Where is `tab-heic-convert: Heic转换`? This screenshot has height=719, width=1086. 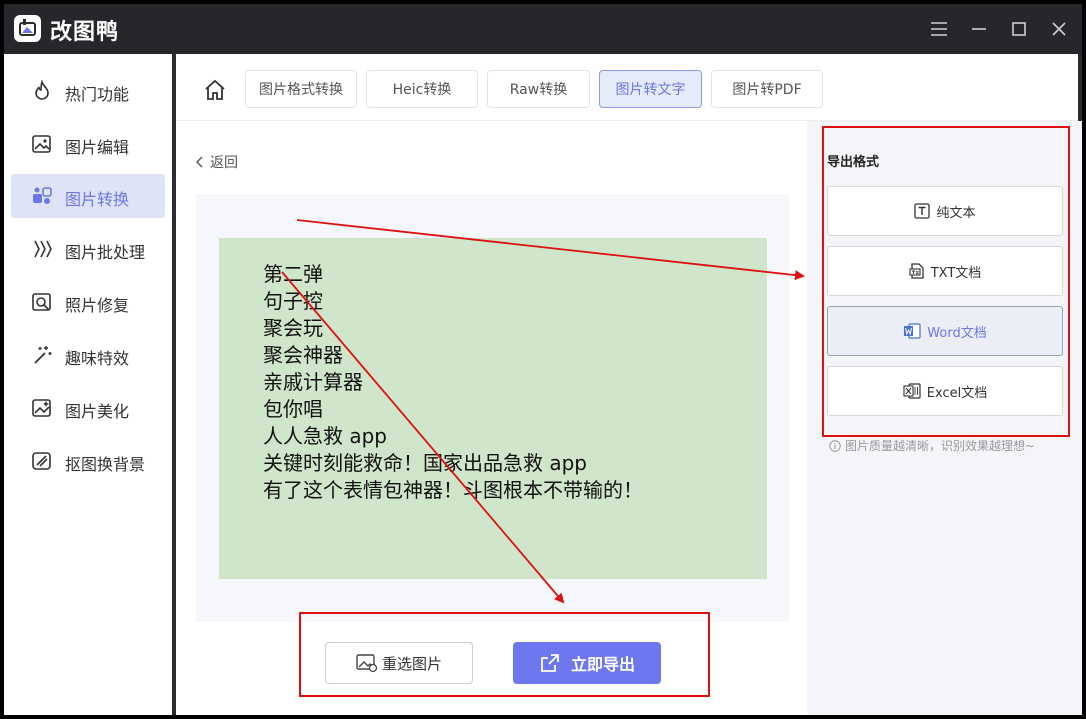
tab-heic-convert: Heic转换 is located at coordinates (422, 89).